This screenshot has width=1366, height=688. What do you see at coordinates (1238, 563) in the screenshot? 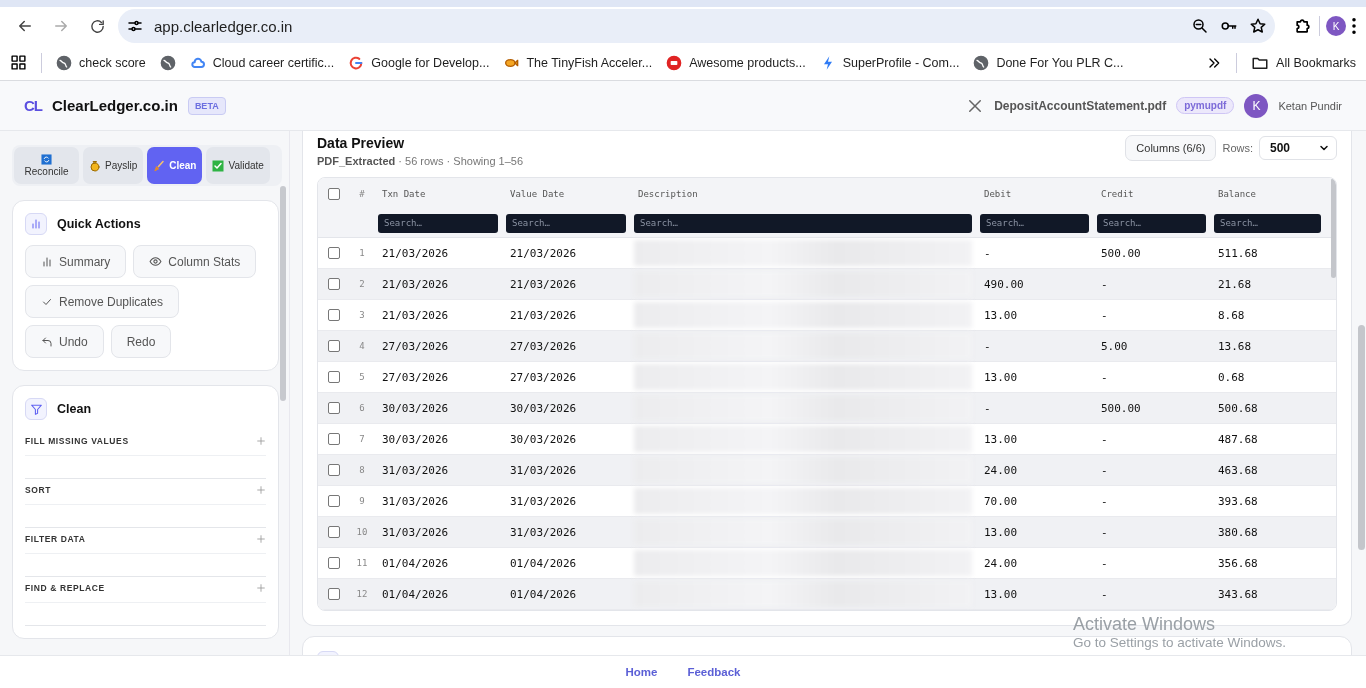
I see `table-cell-text: 356.68` at bounding box center [1238, 563].